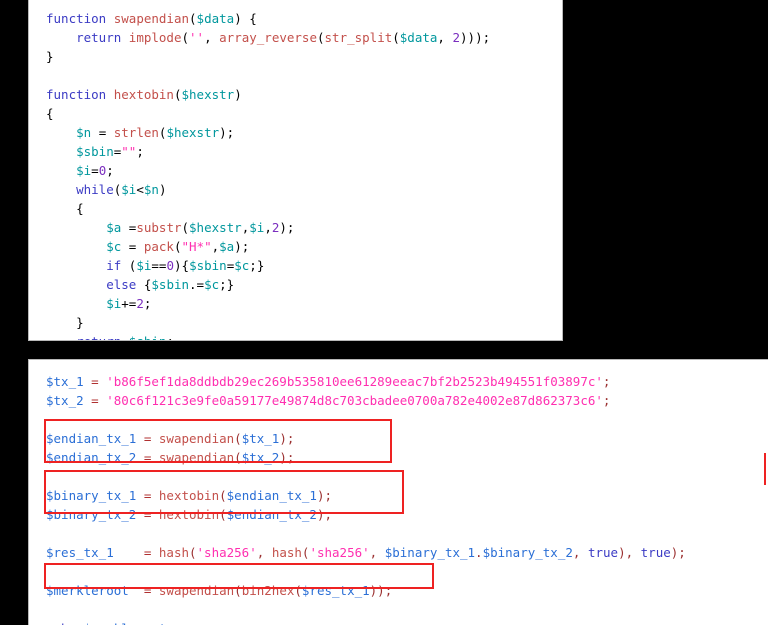  Describe the element at coordinates (155, 37) in the screenshot. I see `code-token: implode` at that location.